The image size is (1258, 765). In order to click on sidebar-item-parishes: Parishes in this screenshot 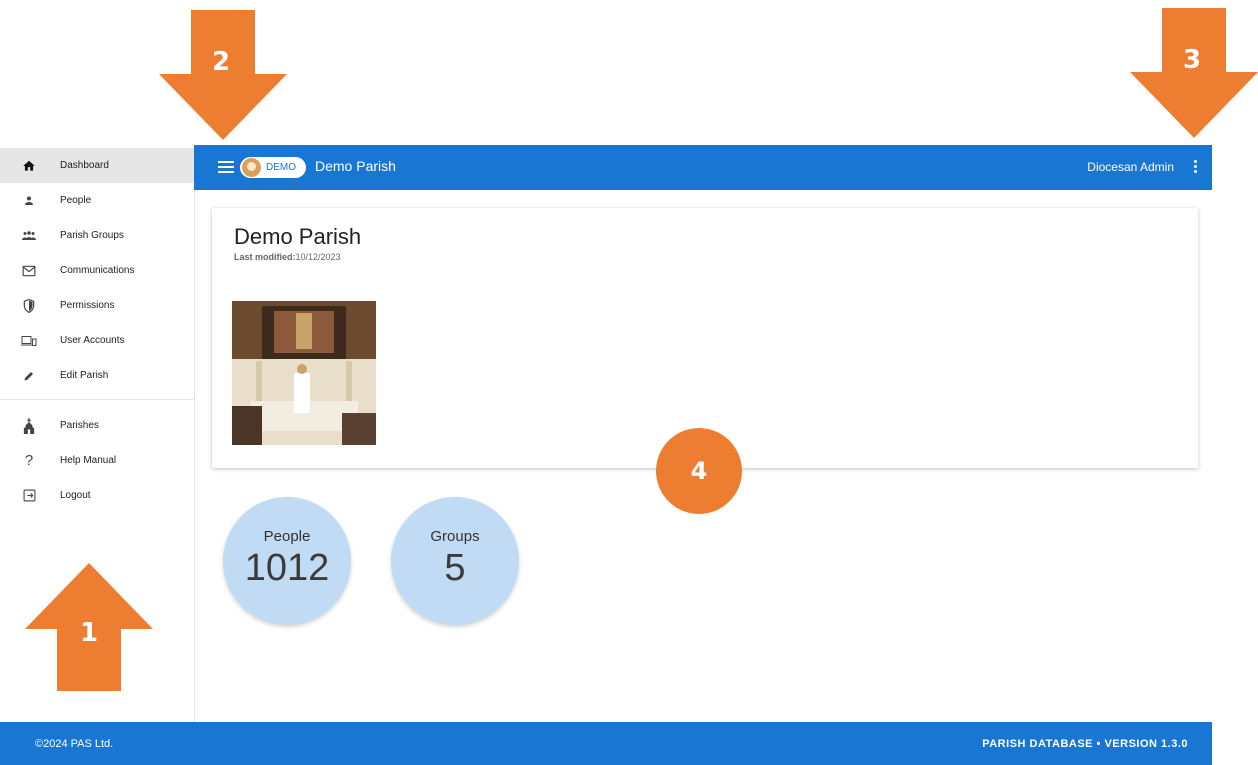, I will do `click(97, 425)`.